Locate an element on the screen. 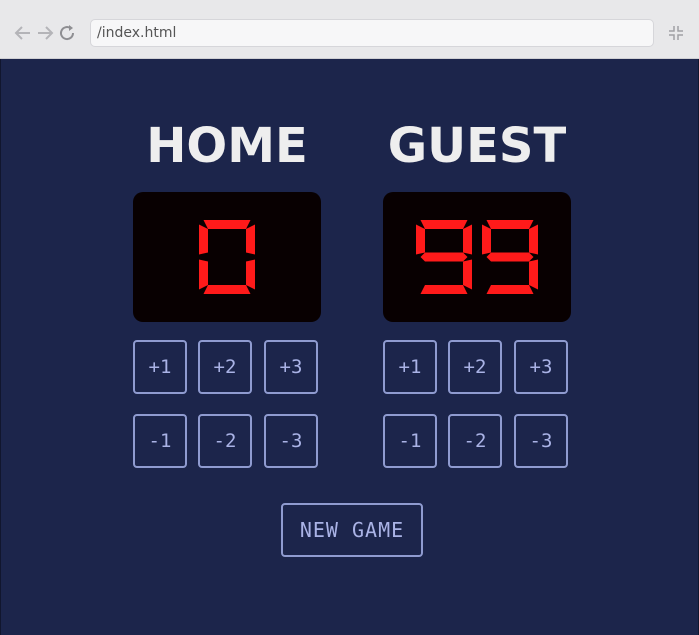 The image size is (699, 635). guest-minus-1-button: -1 is located at coordinates (410, 441).